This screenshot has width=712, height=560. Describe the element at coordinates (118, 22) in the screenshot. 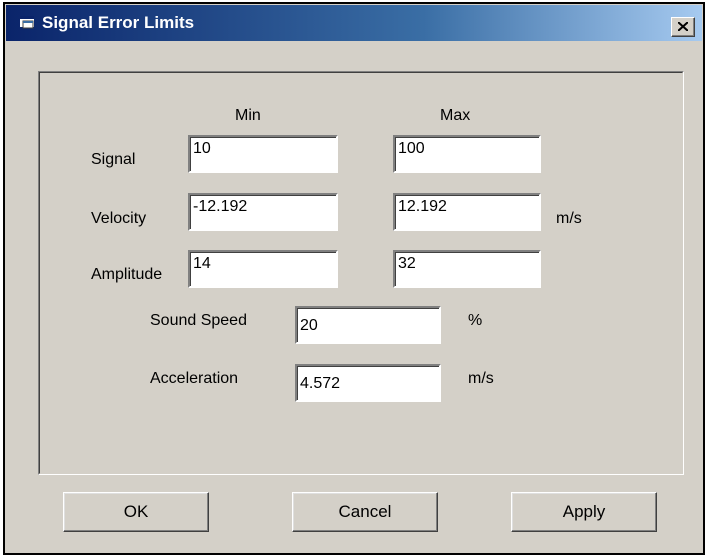

I see `window-title: Signal Error Limits` at that location.